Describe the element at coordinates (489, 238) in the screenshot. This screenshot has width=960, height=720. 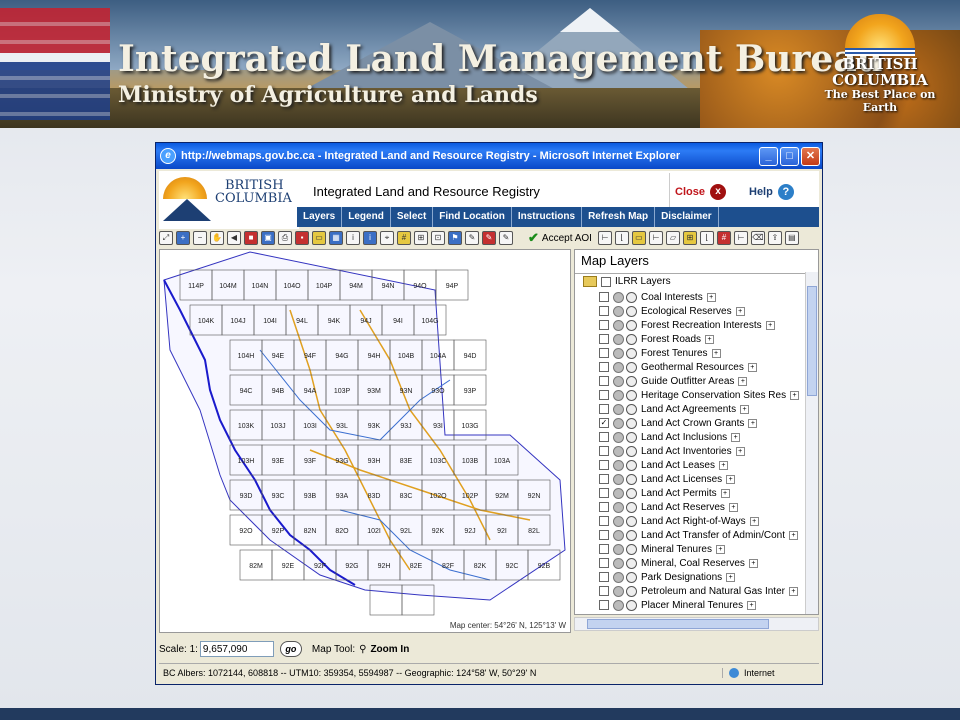
I see `draw-line-icon: ✎` at that location.